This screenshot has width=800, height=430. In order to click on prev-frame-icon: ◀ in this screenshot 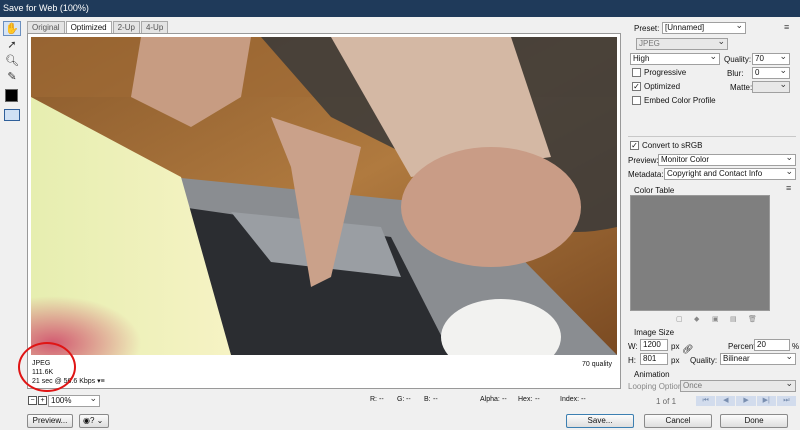, I will do `click(726, 401)`.